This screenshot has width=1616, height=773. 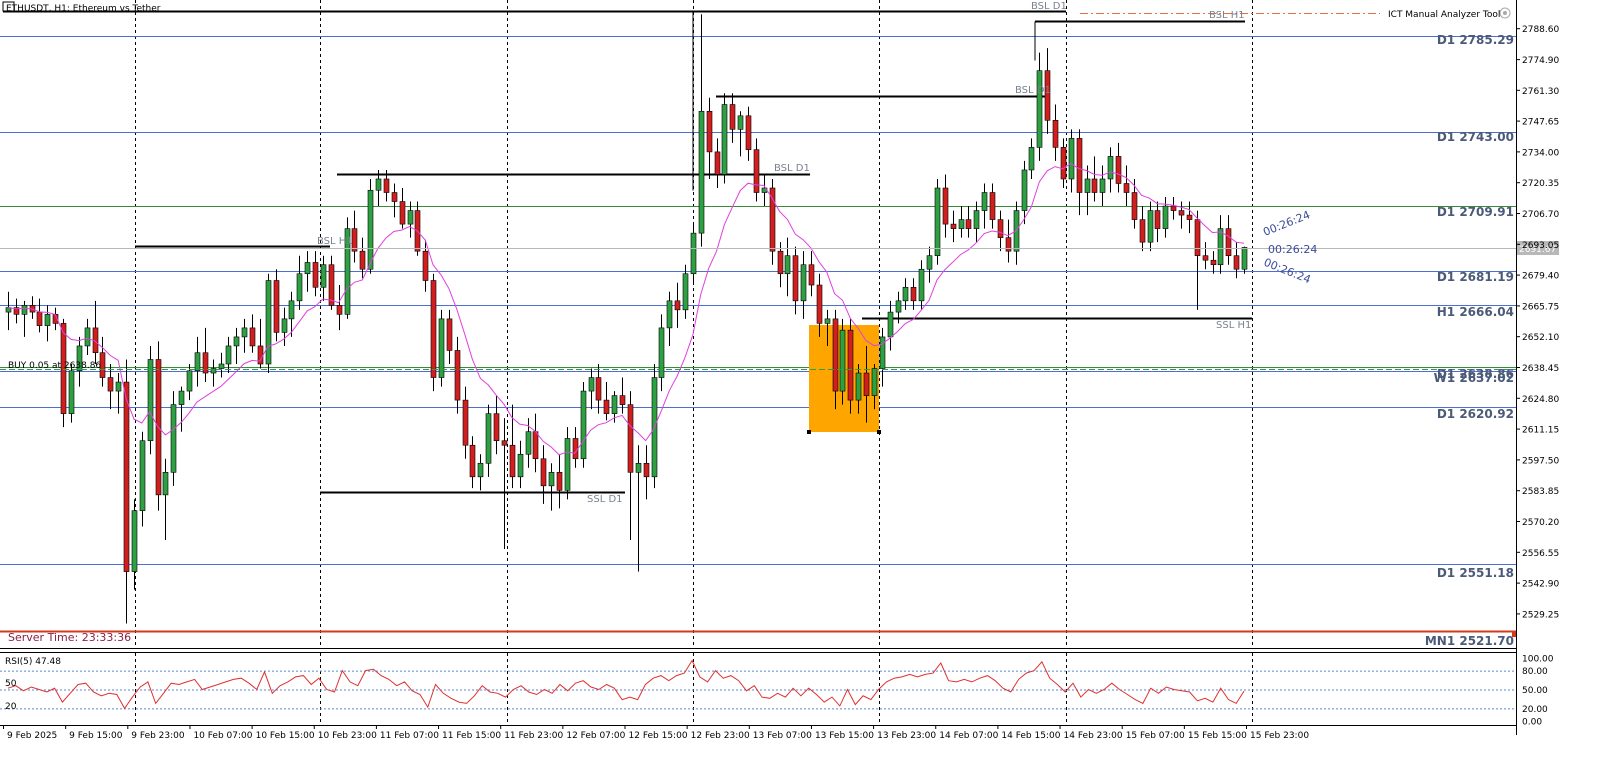 I want to click on price-axis-label: 2638.45, so click(x=1540, y=369).